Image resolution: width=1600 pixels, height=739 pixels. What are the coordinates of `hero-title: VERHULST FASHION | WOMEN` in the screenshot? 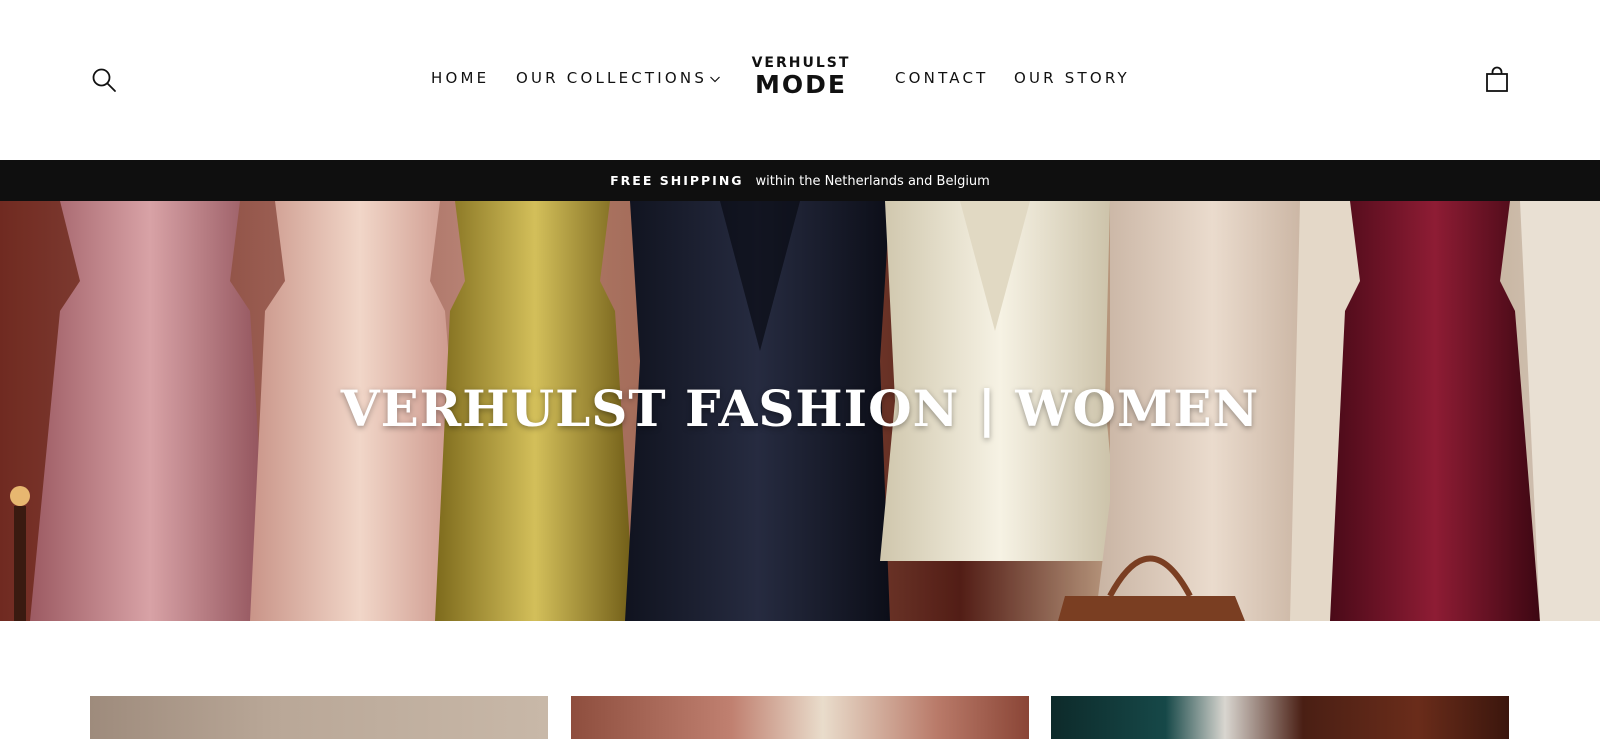 It's located at (800, 408).